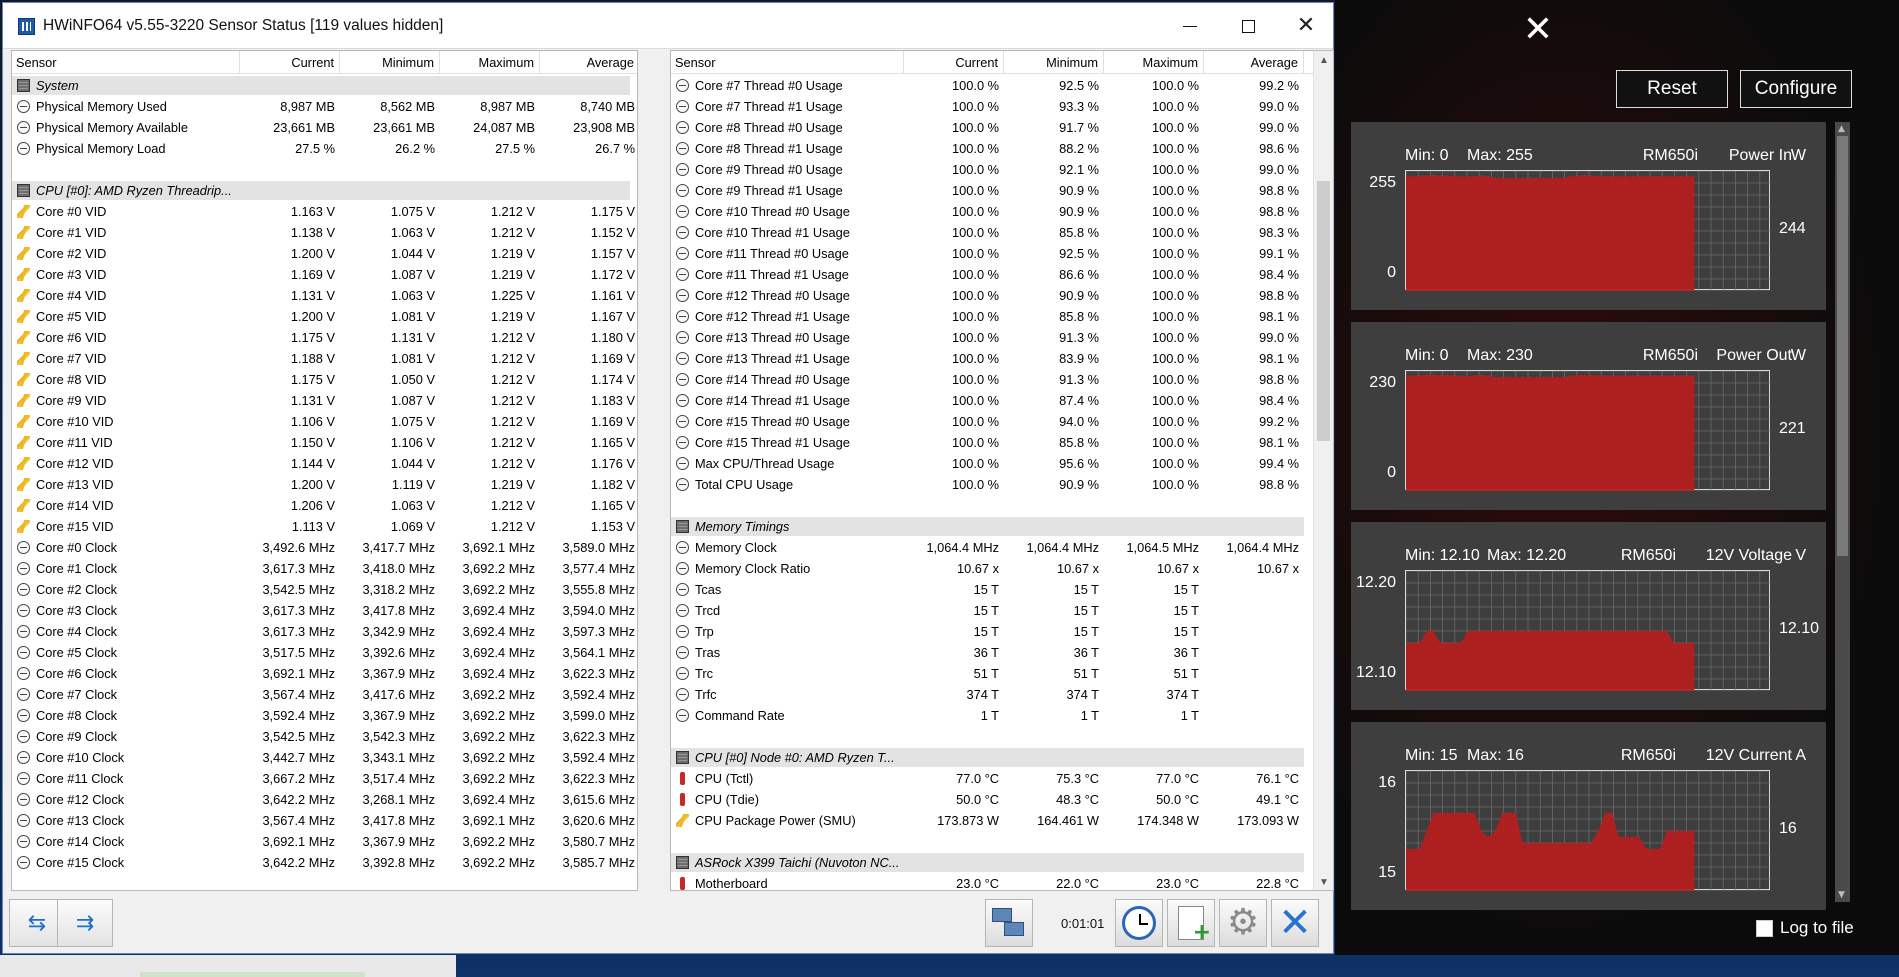  Describe the element at coordinates (1190, 26) in the screenshot. I see `minimize-button` at that location.